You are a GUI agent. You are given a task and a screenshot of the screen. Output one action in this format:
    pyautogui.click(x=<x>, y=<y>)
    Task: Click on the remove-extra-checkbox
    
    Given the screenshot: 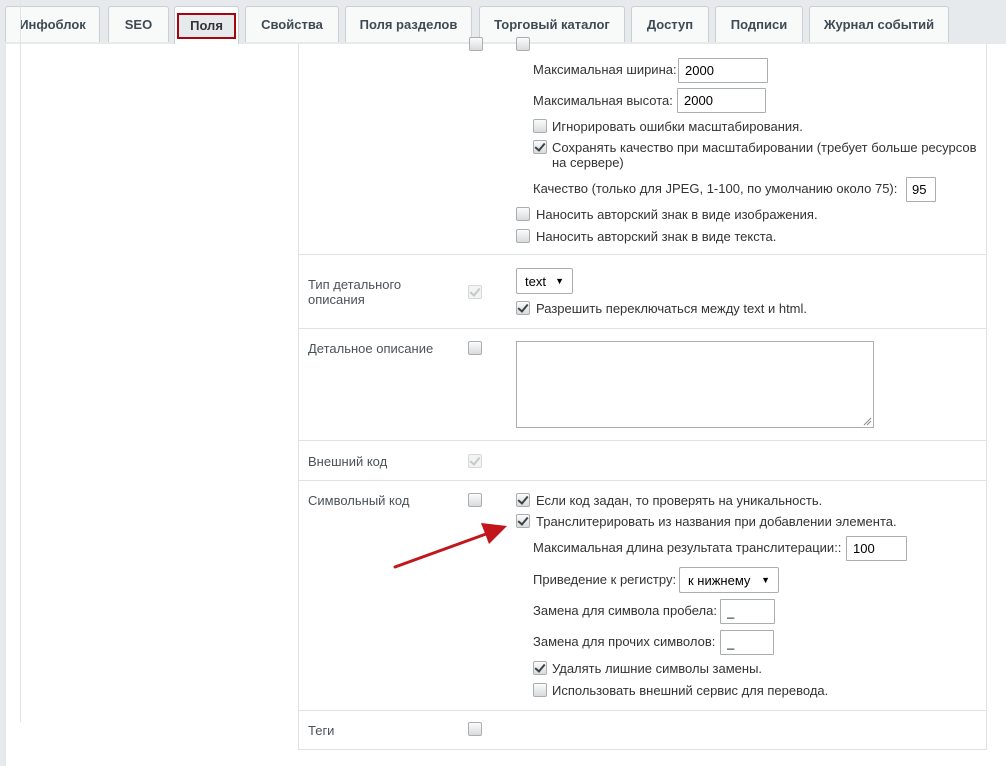 What is the action you would take?
    pyautogui.click(x=540, y=668)
    